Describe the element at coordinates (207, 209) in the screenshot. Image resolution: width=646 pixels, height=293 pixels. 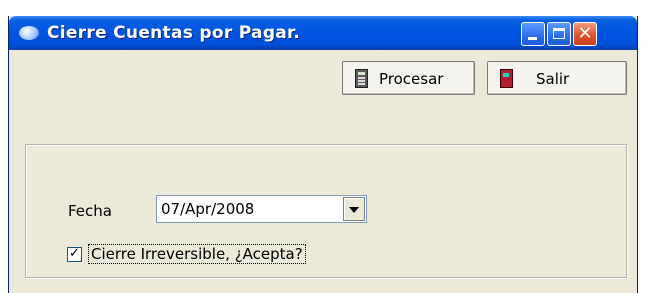
I see `fecha-value: 07/Apr/2008` at that location.